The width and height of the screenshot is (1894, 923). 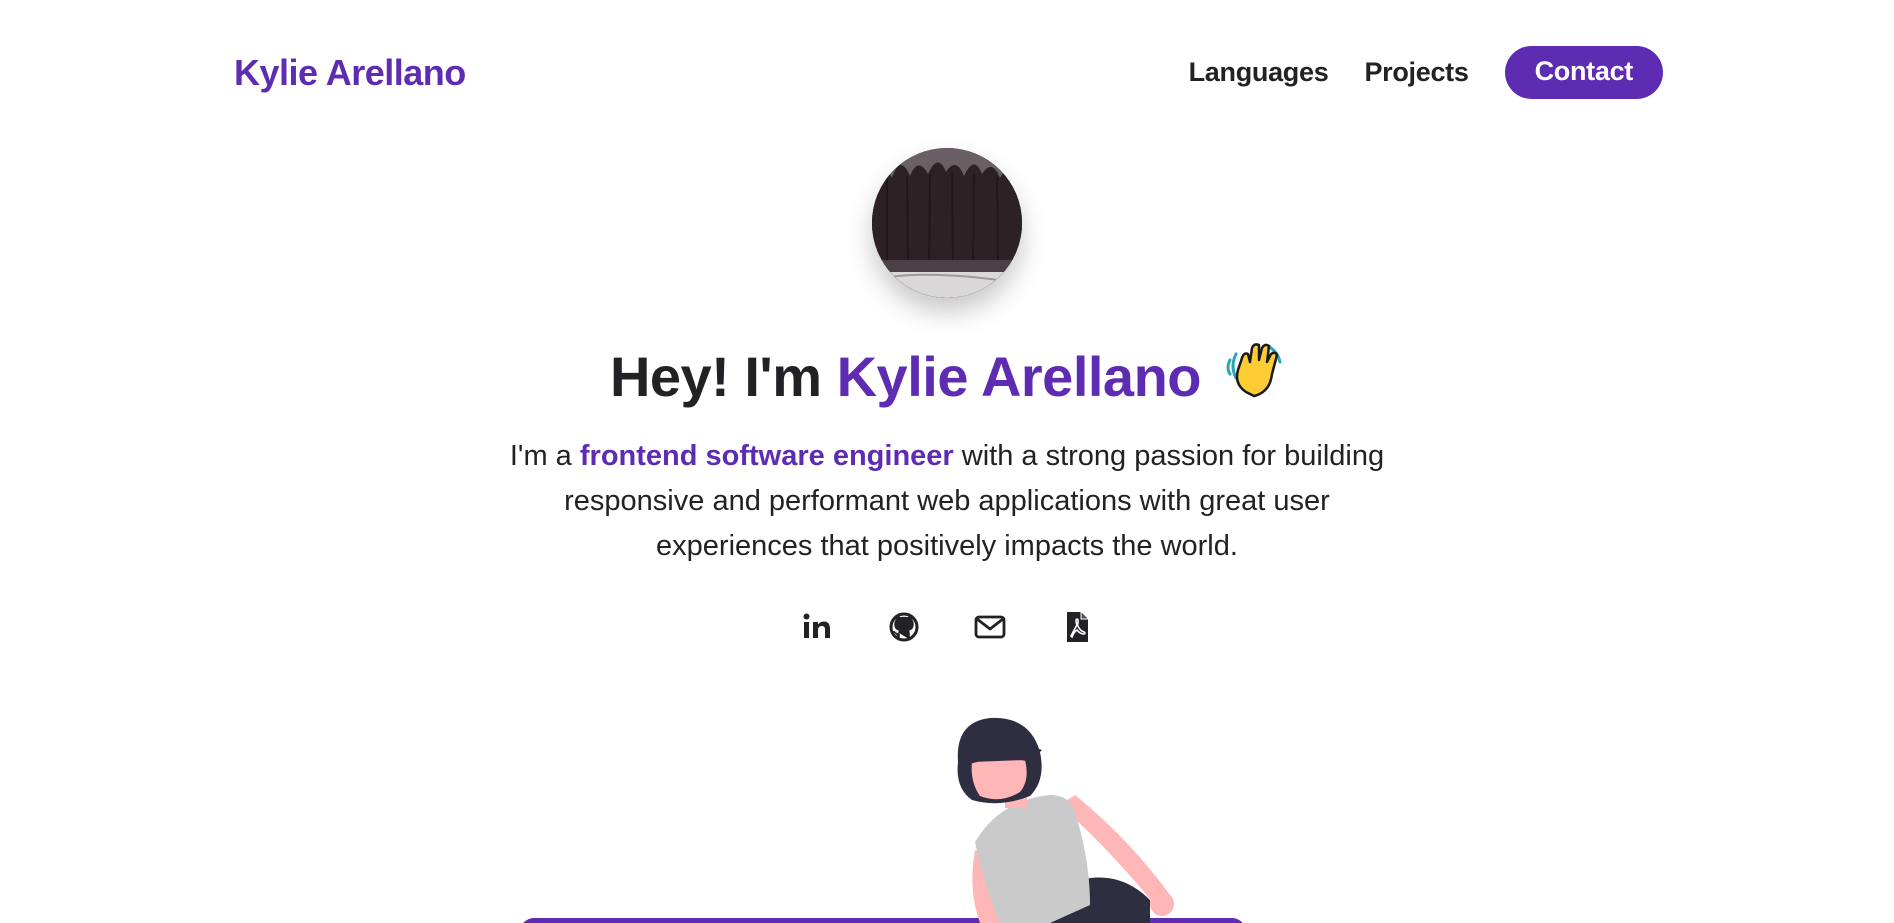 What do you see at coordinates (990, 627) in the screenshot?
I see `email-icon` at bounding box center [990, 627].